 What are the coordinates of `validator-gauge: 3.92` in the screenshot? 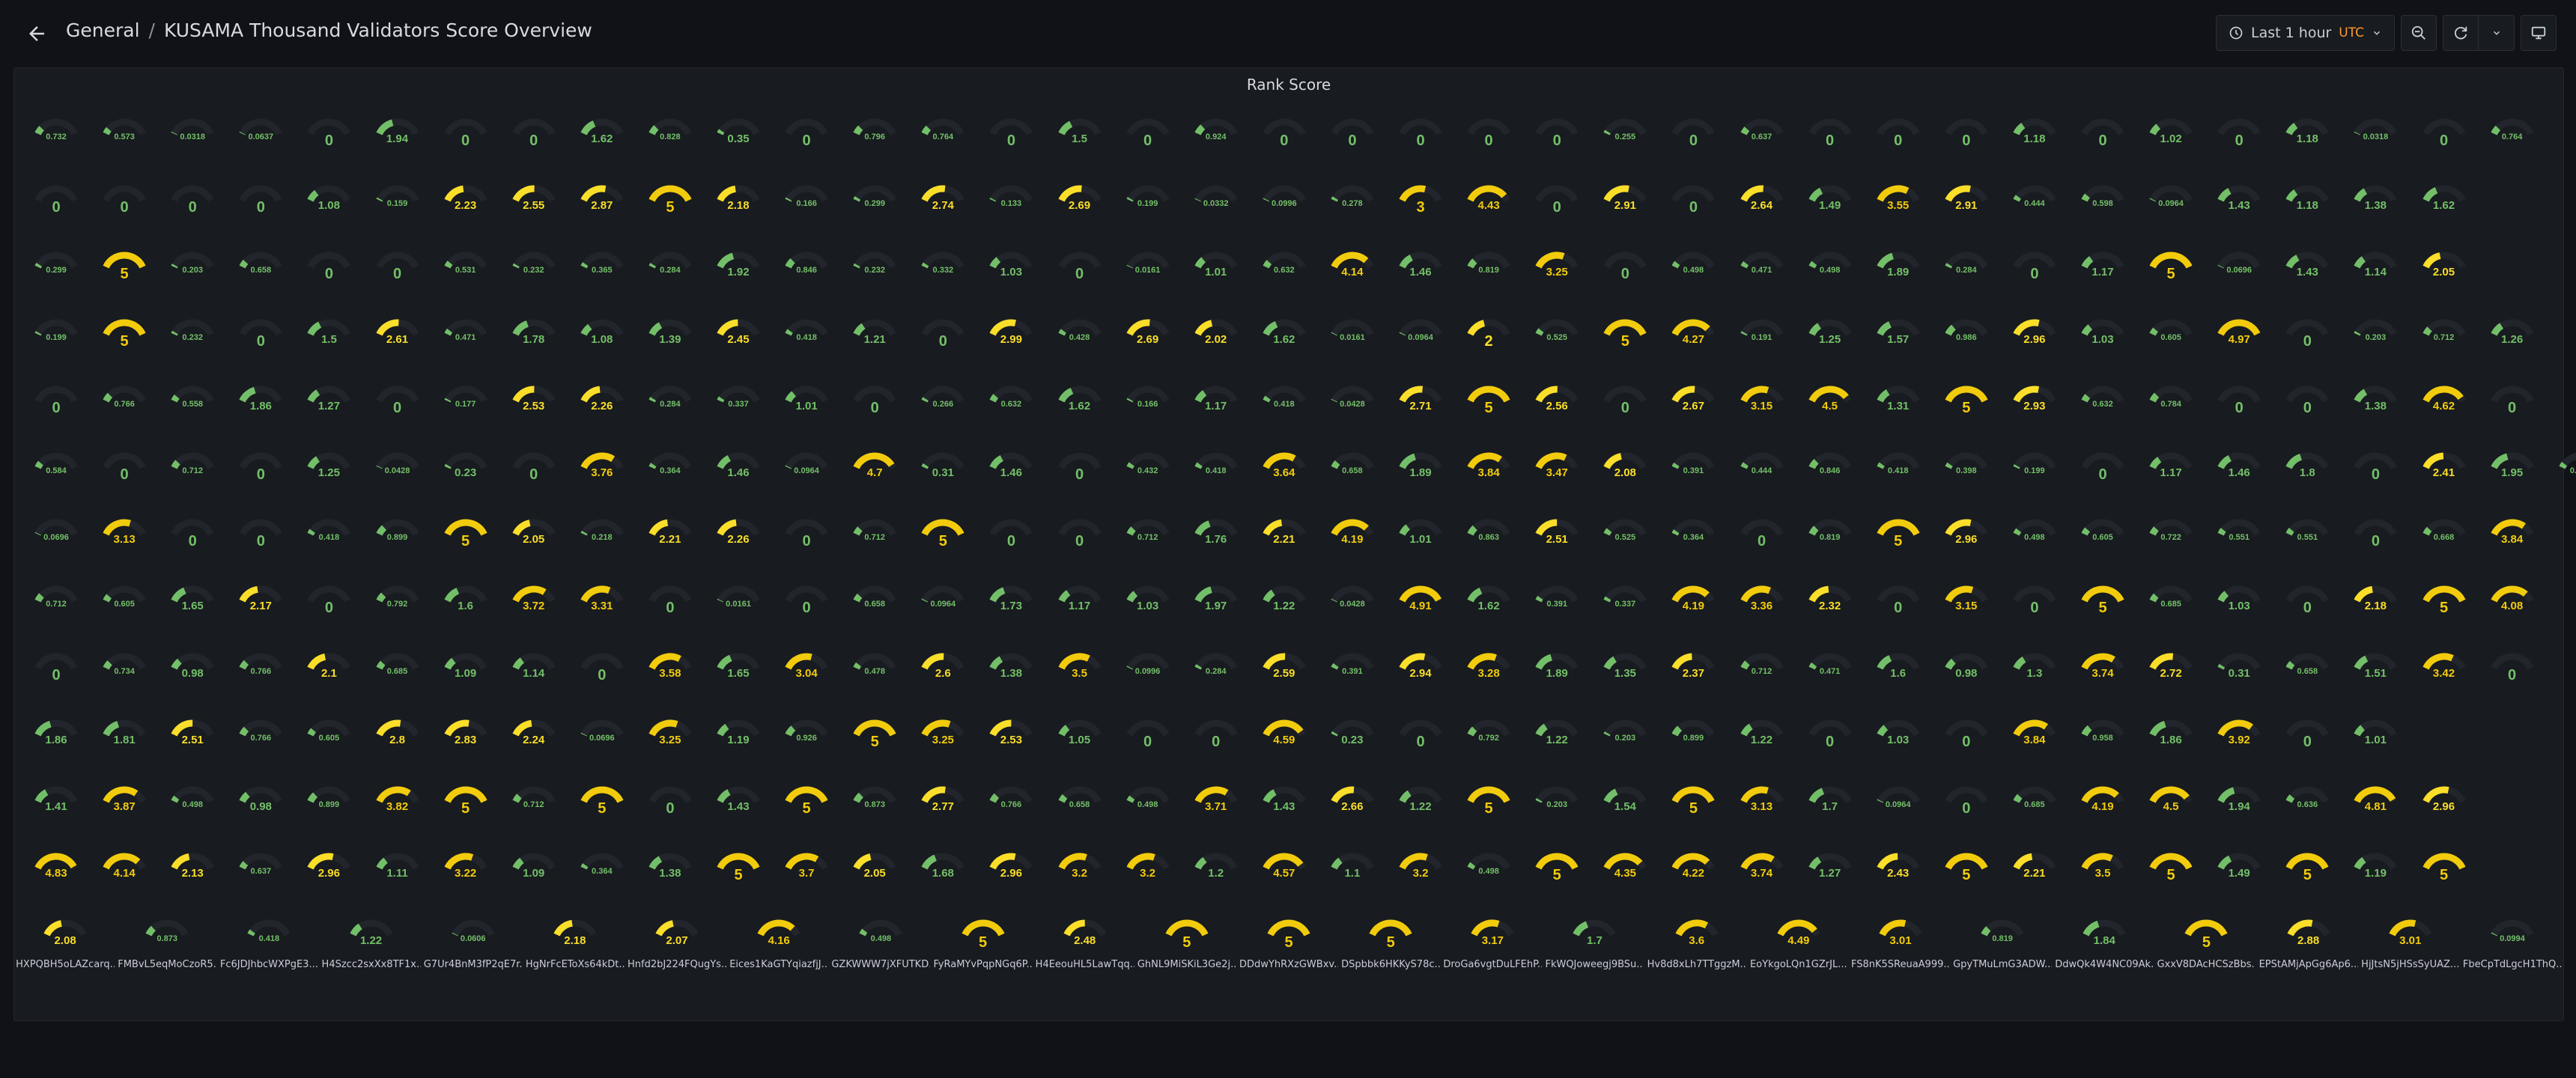 It's located at (2239, 743).